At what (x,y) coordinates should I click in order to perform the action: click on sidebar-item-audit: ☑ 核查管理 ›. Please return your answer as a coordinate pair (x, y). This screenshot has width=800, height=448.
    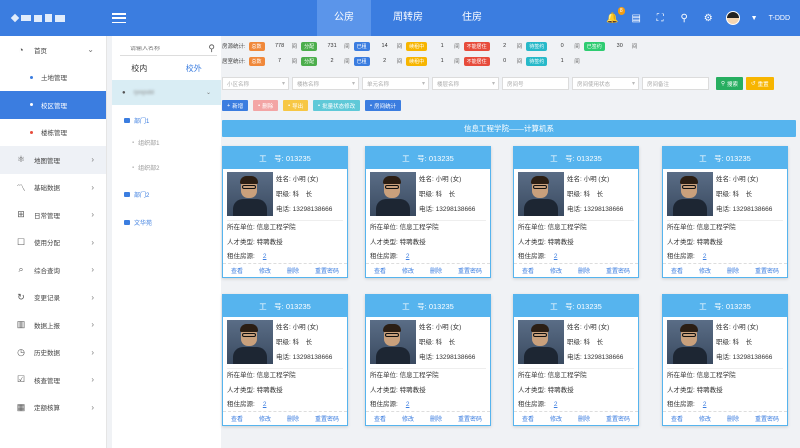
    Looking at the image, I should click on (53, 380).